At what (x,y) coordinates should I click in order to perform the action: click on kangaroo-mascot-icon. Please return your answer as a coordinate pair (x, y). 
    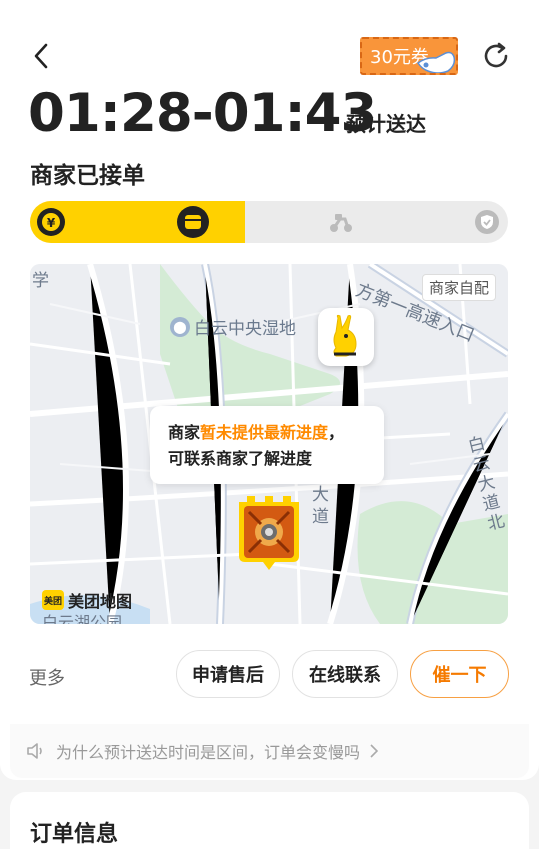
    Looking at the image, I should click on (345, 335).